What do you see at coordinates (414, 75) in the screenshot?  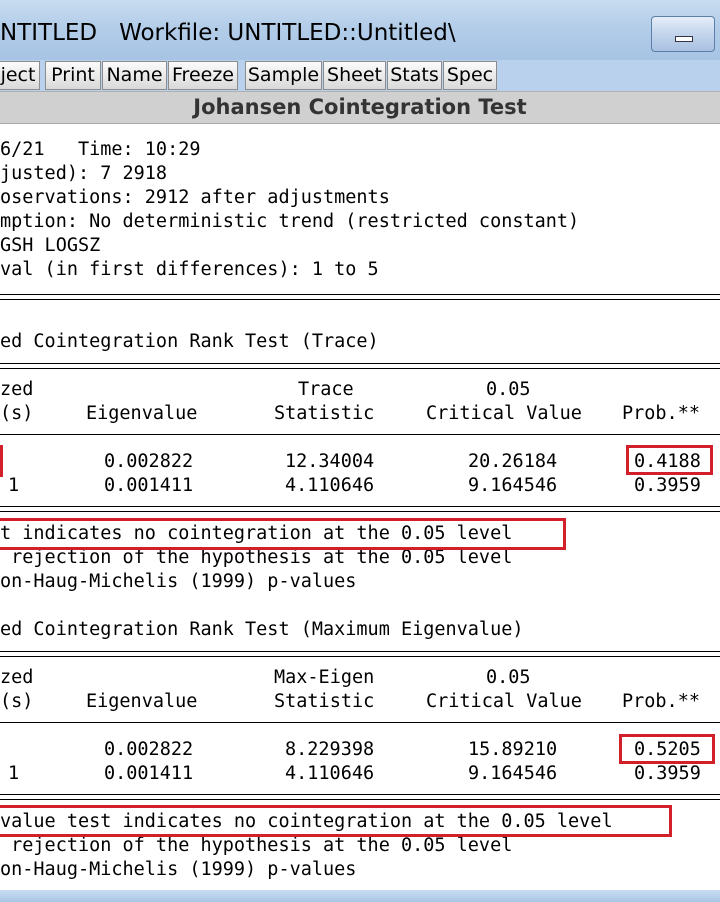 I see `stats-button: Stats` at bounding box center [414, 75].